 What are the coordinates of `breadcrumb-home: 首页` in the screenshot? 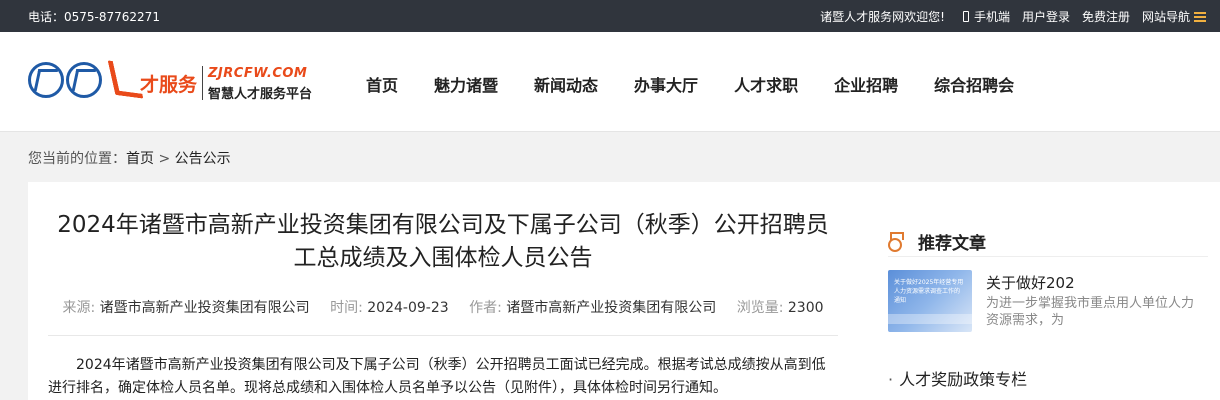 It's located at (140, 159).